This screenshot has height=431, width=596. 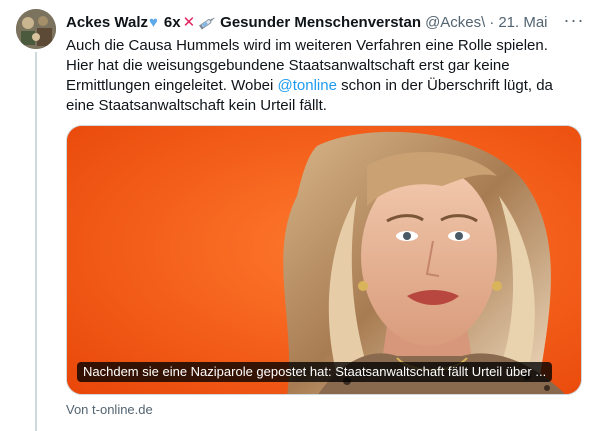 I want to click on link-source: Von t-online.de, so click(x=109, y=410).